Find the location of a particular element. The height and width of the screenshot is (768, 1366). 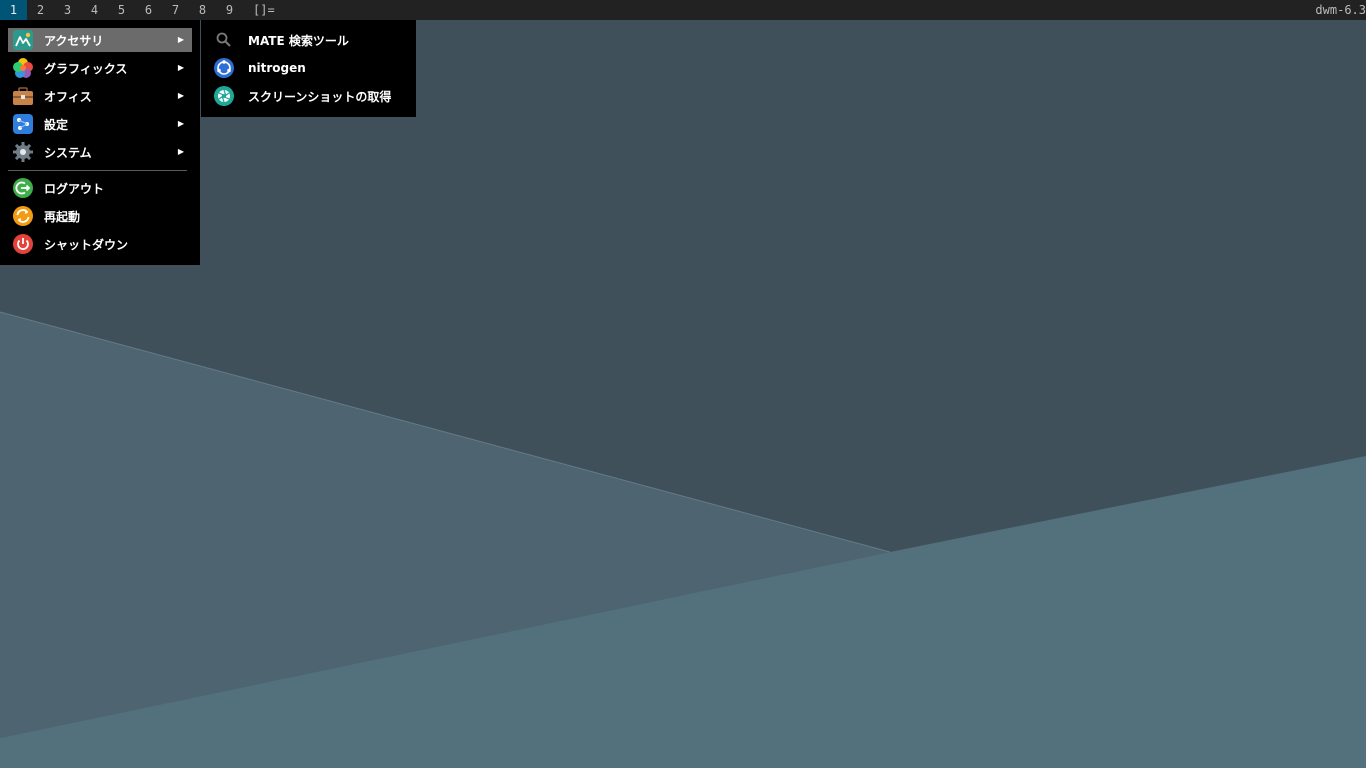

logout-icon is located at coordinates (23, 188).